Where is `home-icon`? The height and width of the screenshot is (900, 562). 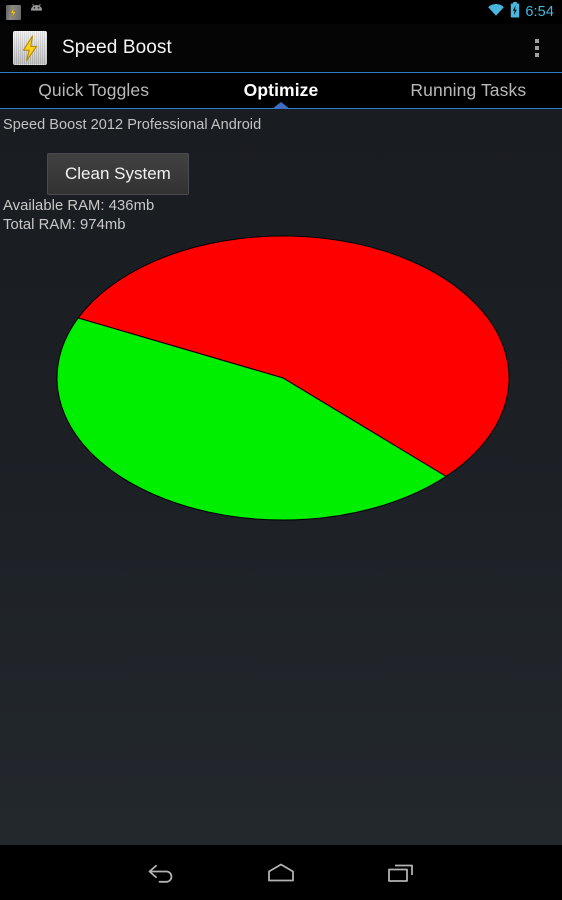 home-icon is located at coordinates (281, 872).